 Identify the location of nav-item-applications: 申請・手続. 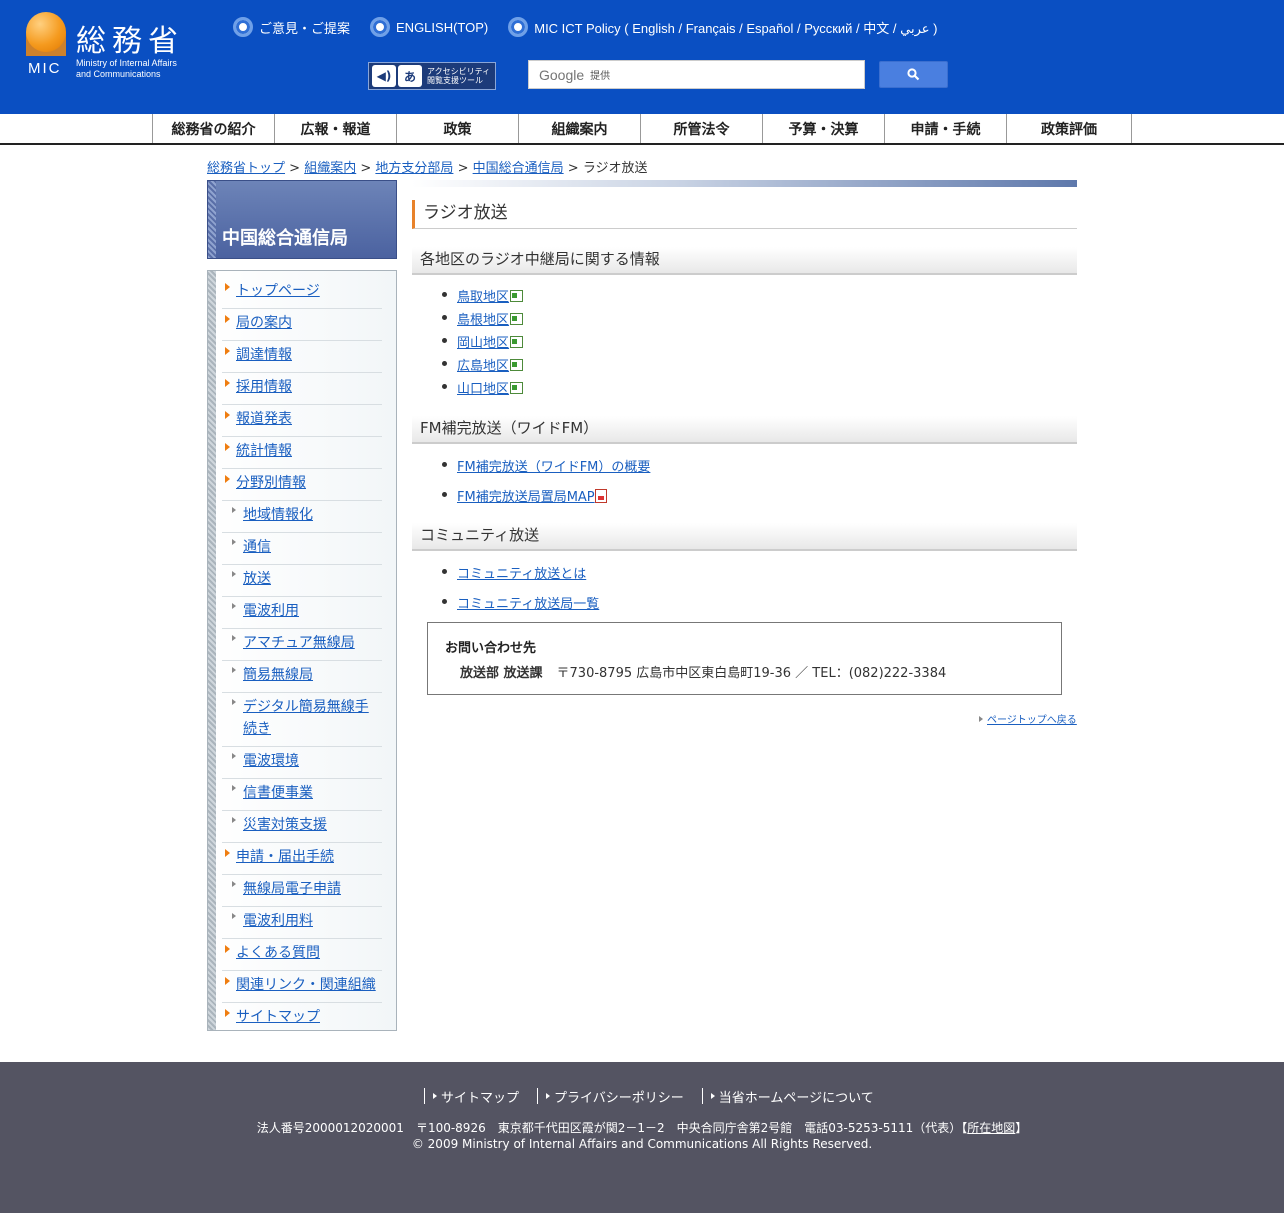
(945, 128).